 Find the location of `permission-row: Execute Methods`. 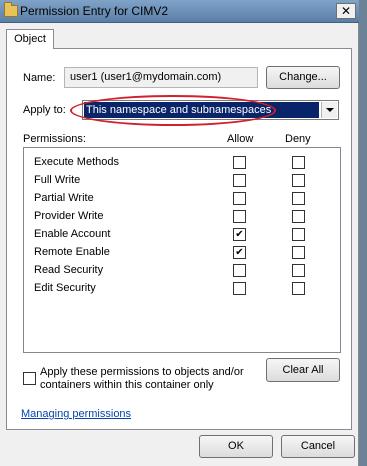

permission-row: Execute Methods is located at coordinates (182, 163).